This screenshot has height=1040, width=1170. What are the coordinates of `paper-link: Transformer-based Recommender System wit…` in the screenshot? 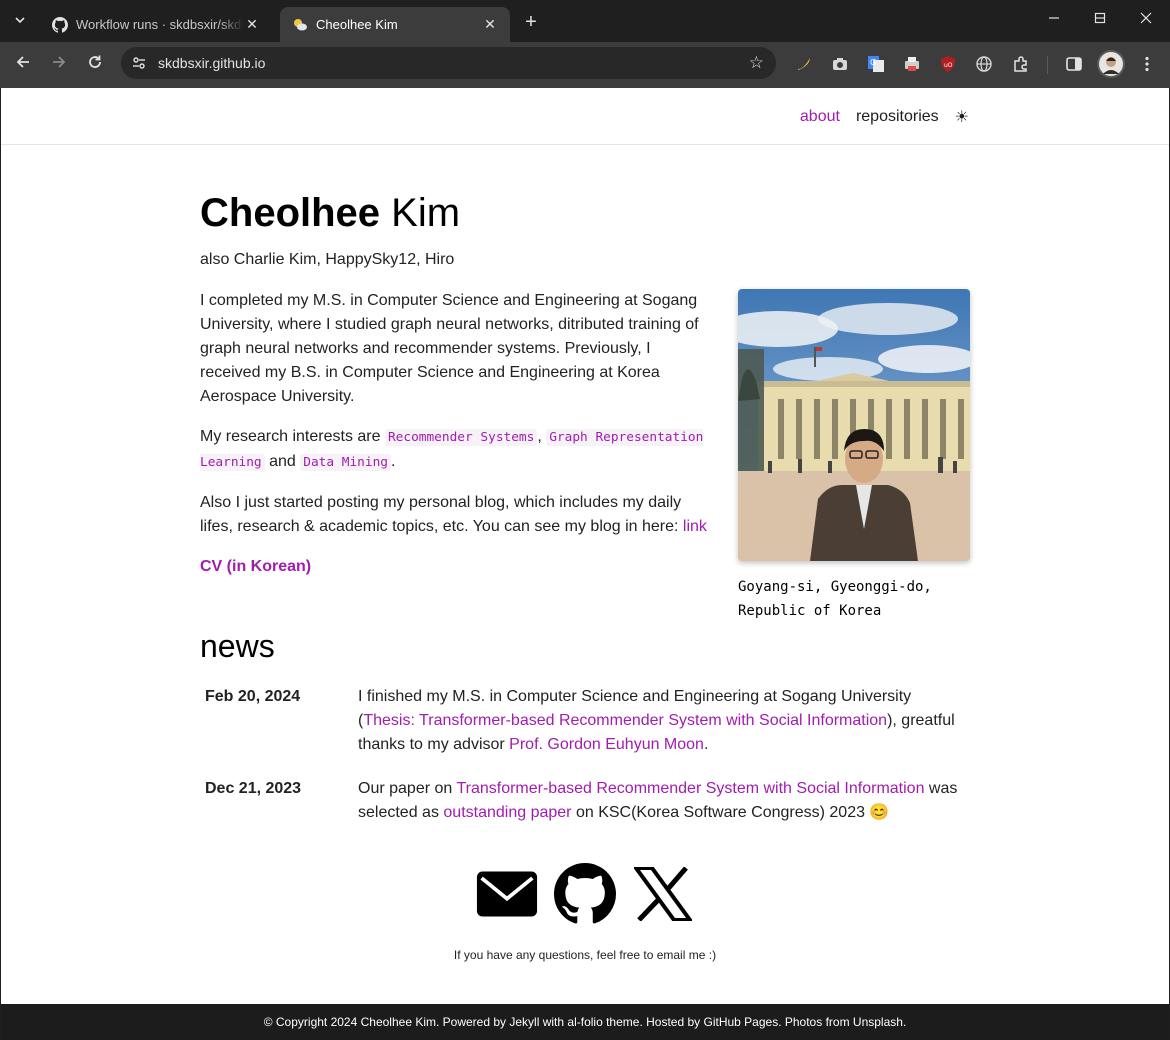 It's located at (690, 788).